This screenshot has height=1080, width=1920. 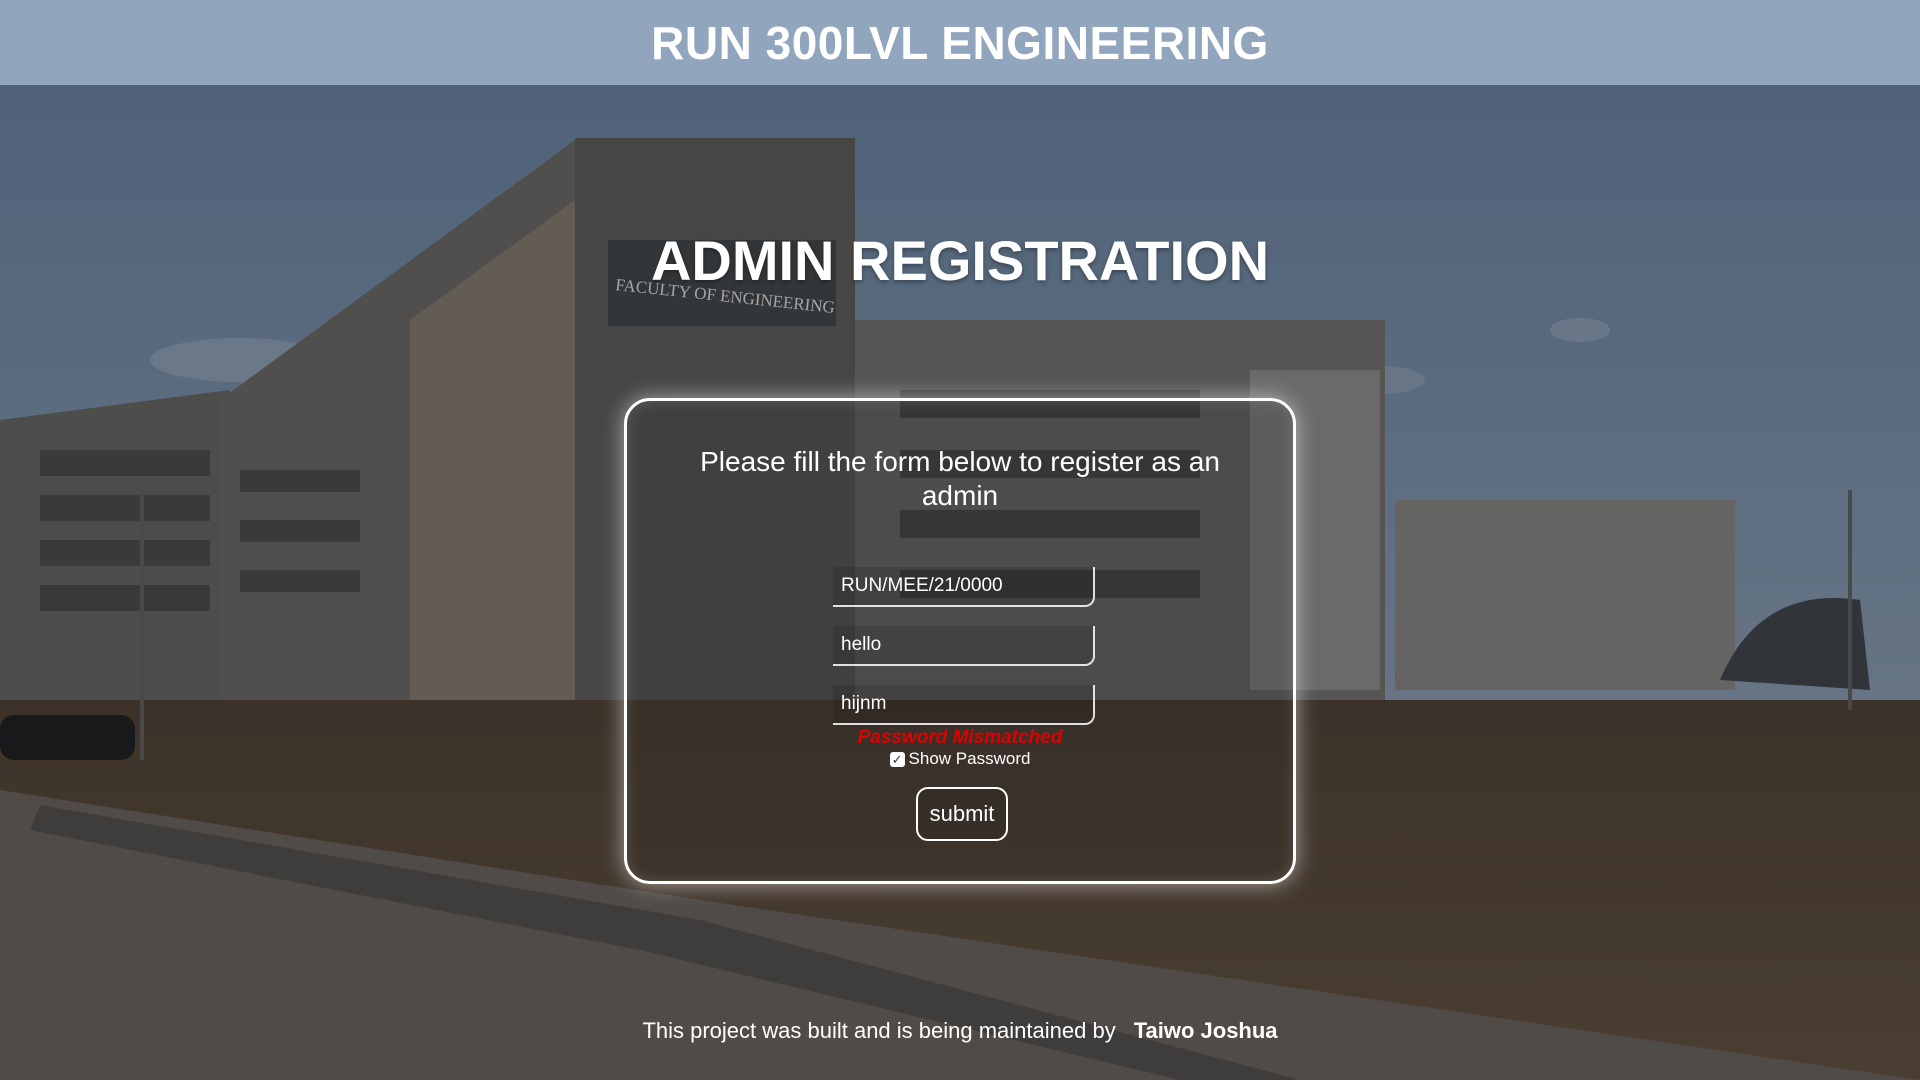 I want to click on show-password-toggle: ✓ Show Password, so click(x=960, y=759).